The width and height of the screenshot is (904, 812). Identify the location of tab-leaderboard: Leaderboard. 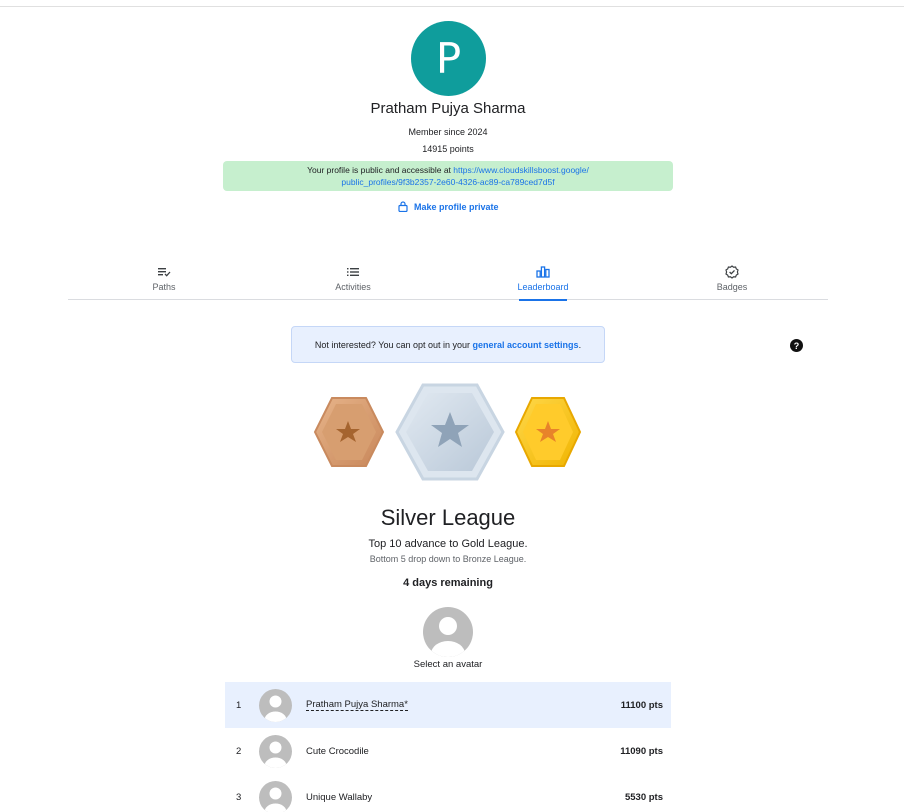
(543, 281).